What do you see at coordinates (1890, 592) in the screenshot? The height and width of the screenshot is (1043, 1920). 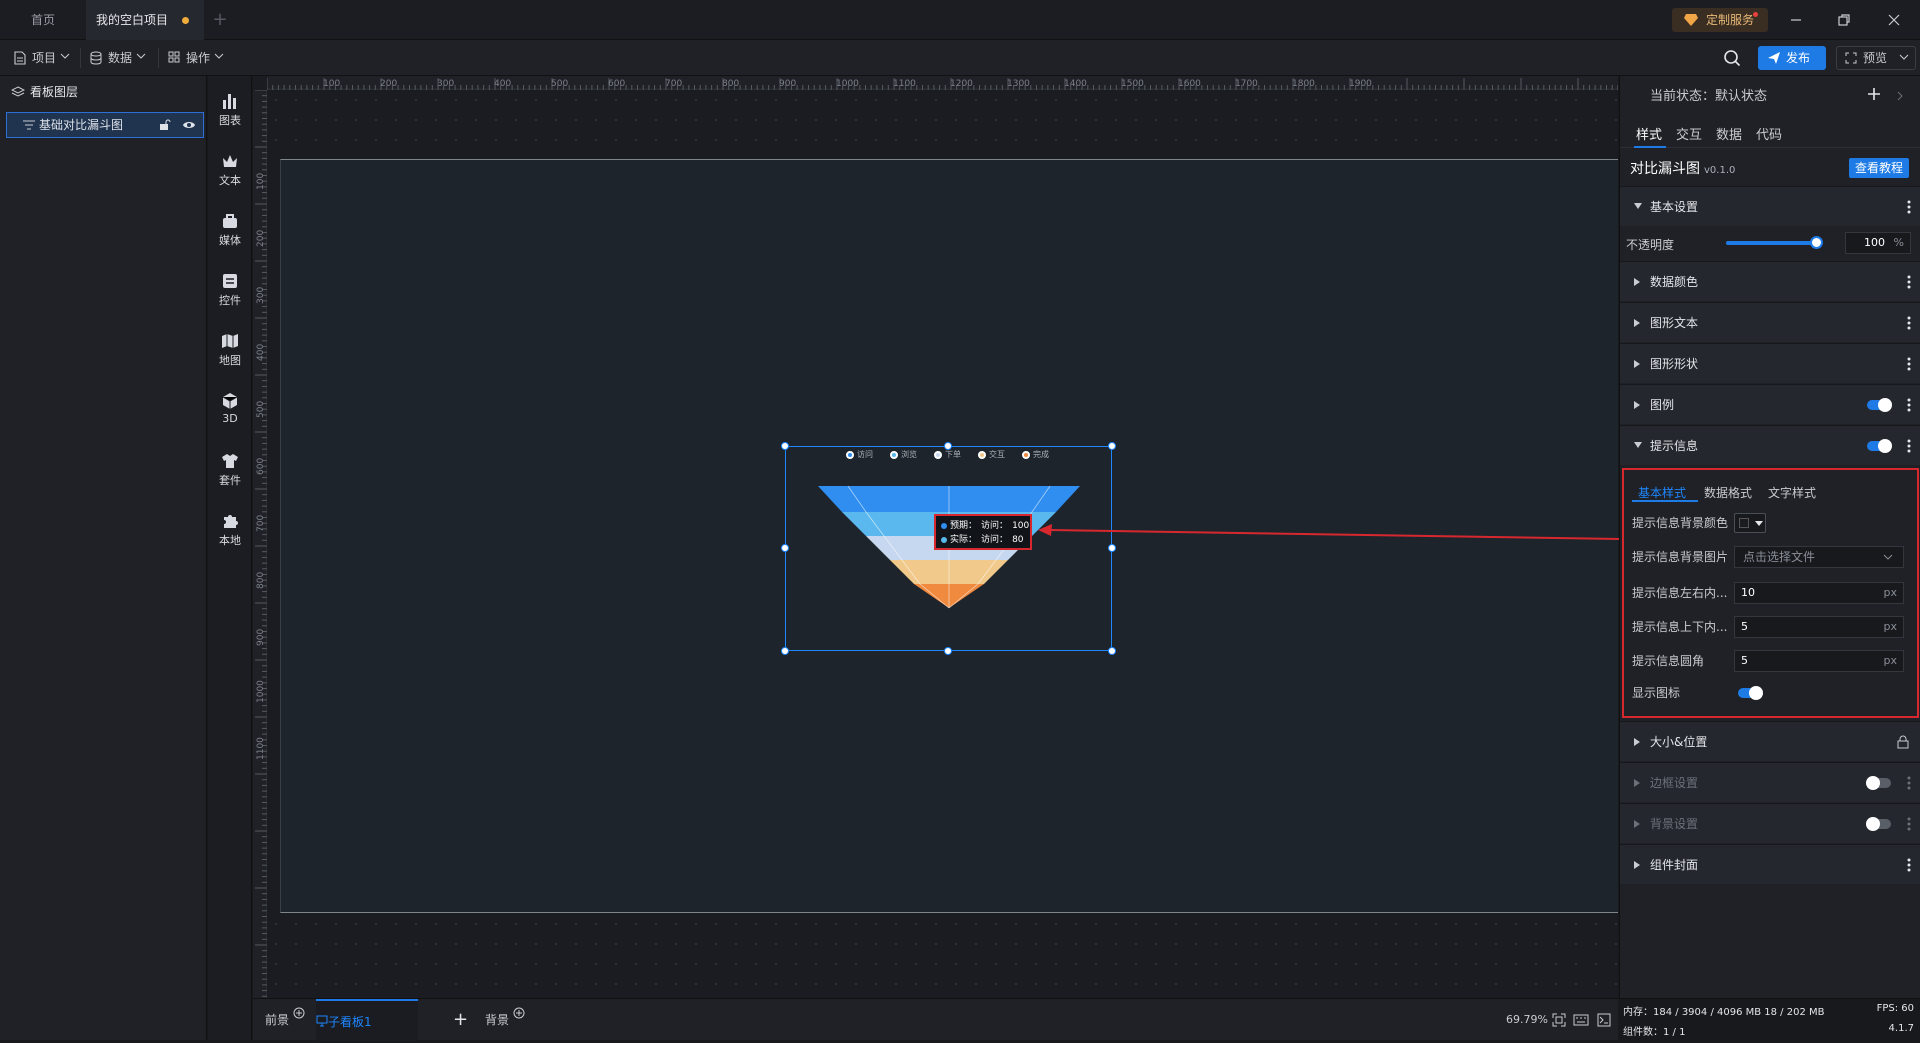 I see `unit-label: px` at bounding box center [1890, 592].